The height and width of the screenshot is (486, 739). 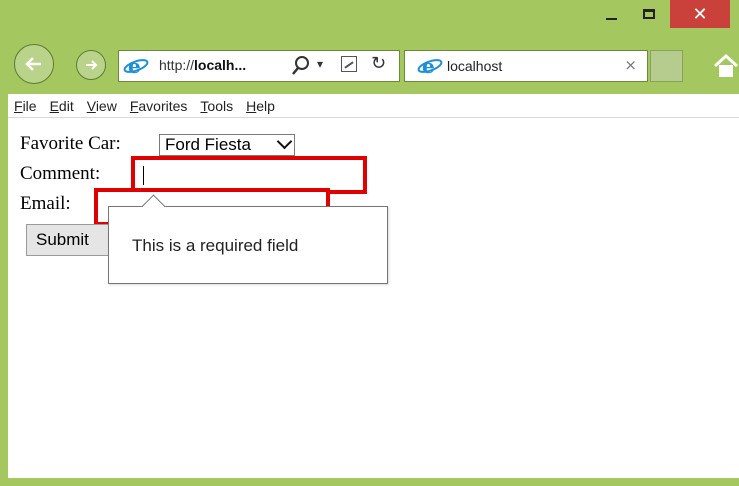 What do you see at coordinates (25, 106) in the screenshot?
I see `menu-file: File` at bounding box center [25, 106].